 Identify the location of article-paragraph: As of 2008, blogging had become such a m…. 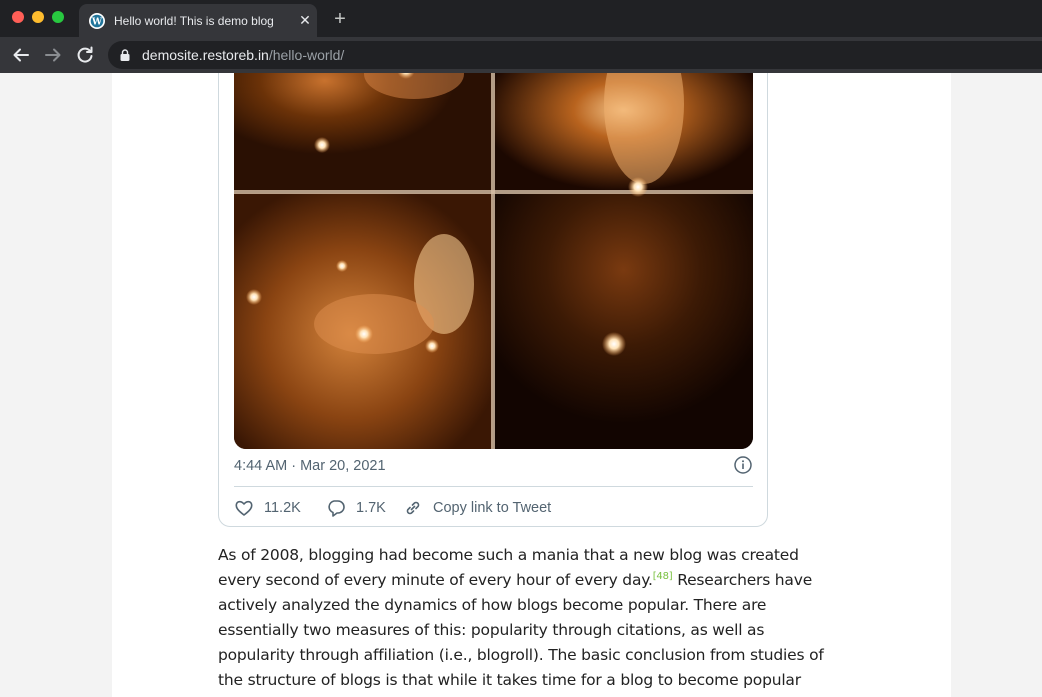
(528, 620).